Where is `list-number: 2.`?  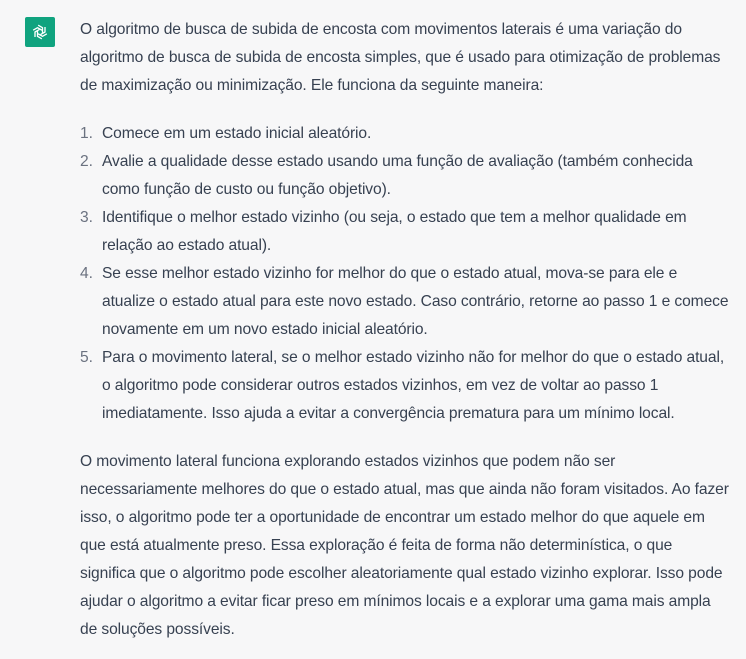
list-number: 2. is located at coordinates (86, 161).